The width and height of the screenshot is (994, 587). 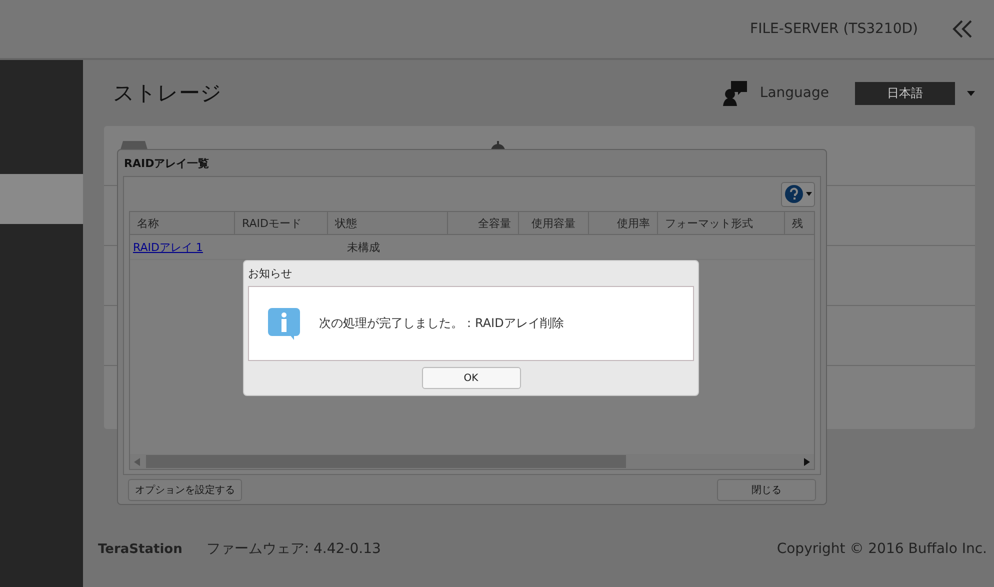 I want to click on dialog-title: お知らせ, so click(x=270, y=274).